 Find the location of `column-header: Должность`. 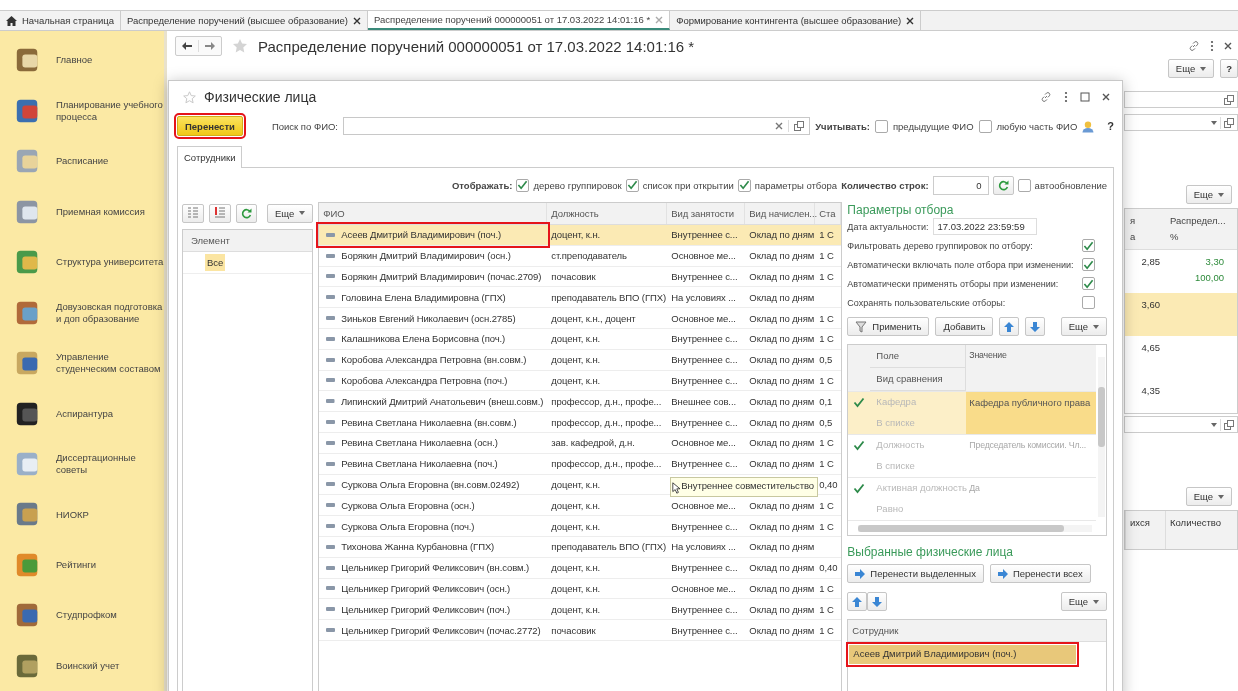

column-header: Должность is located at coordinates (607, 213).